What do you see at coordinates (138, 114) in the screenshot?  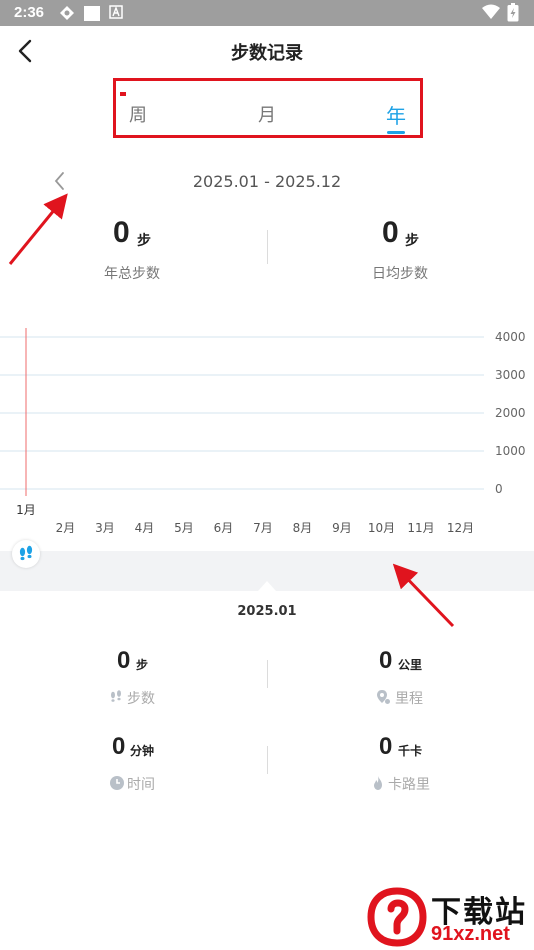 I see `tab-week: 周` at bounding box center [138, 114].